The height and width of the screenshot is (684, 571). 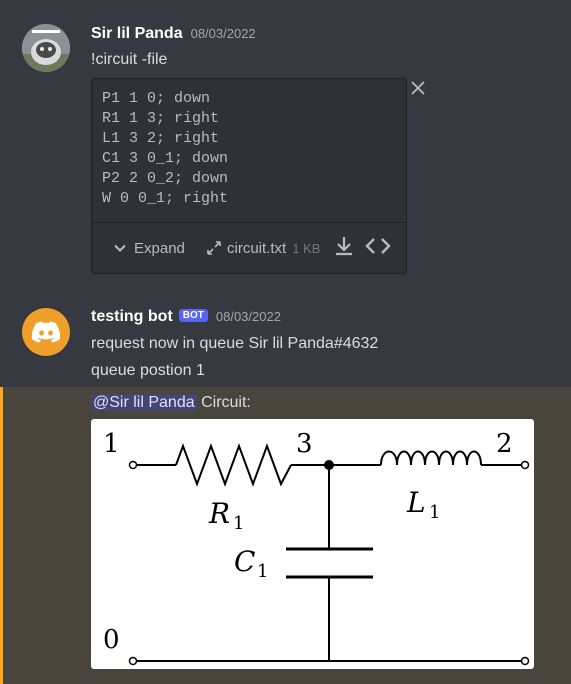 I want to click on remove-embed-button, so click(x=418, y=90).